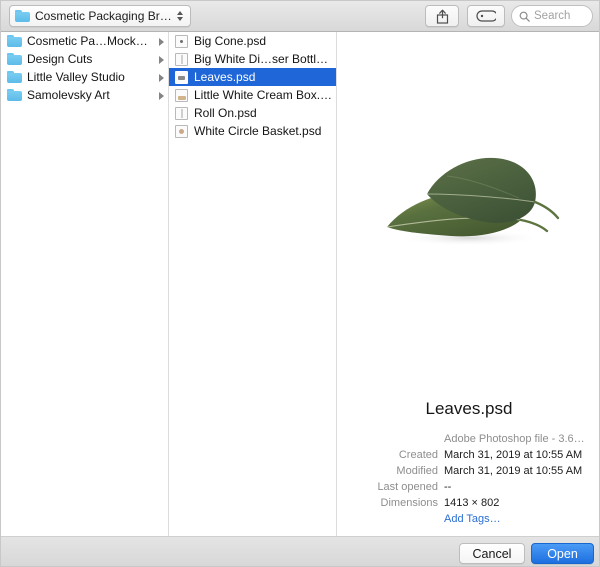 The image size is (600, 567). Describe the element at coordinates (300, 16) in the screenshot. I see `dialog-toolbar: Cosmetic Packaging Br… Search` at that location.